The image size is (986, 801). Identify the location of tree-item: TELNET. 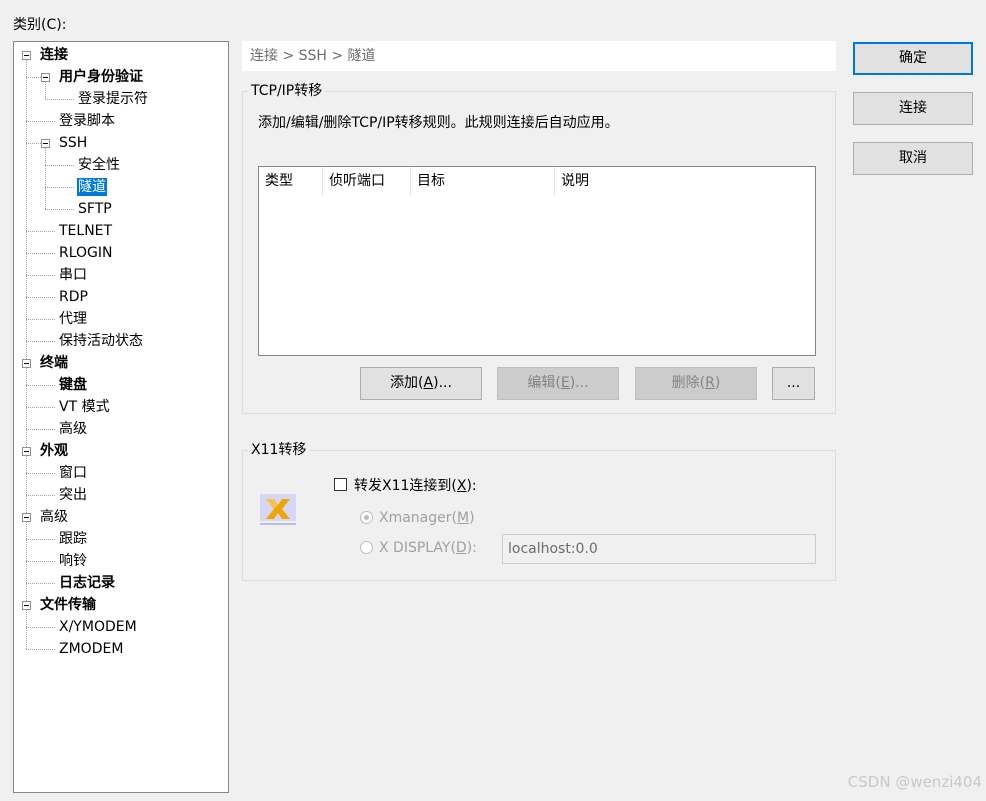
(85, 231).